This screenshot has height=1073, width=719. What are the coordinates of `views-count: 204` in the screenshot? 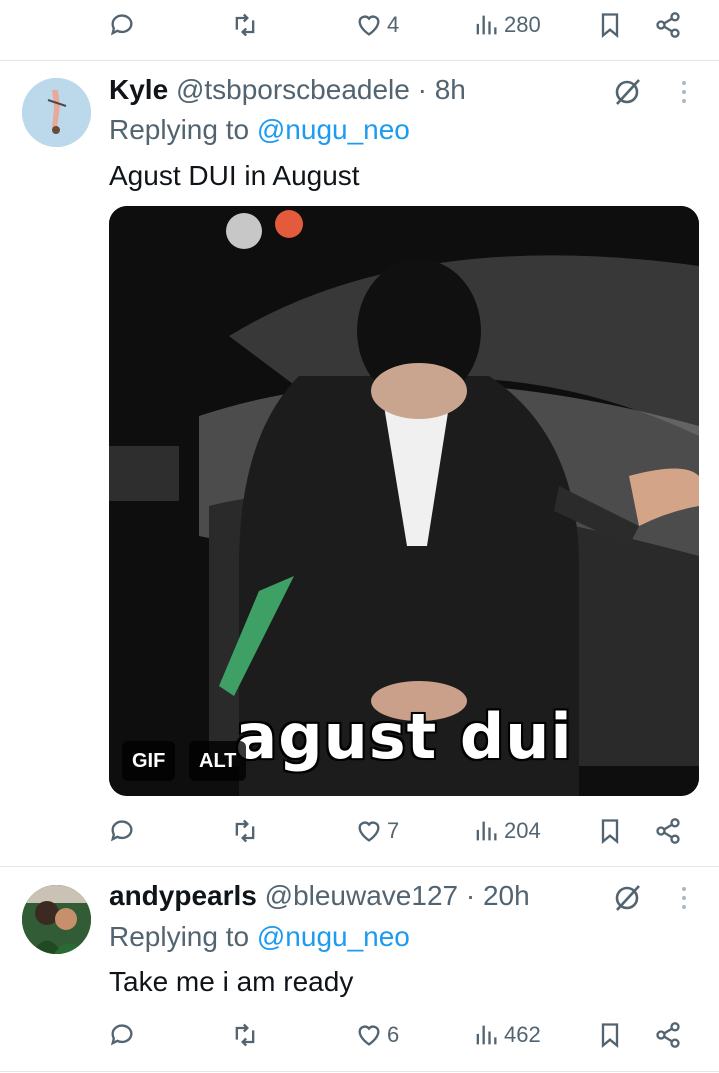 It's located at (522, 830).